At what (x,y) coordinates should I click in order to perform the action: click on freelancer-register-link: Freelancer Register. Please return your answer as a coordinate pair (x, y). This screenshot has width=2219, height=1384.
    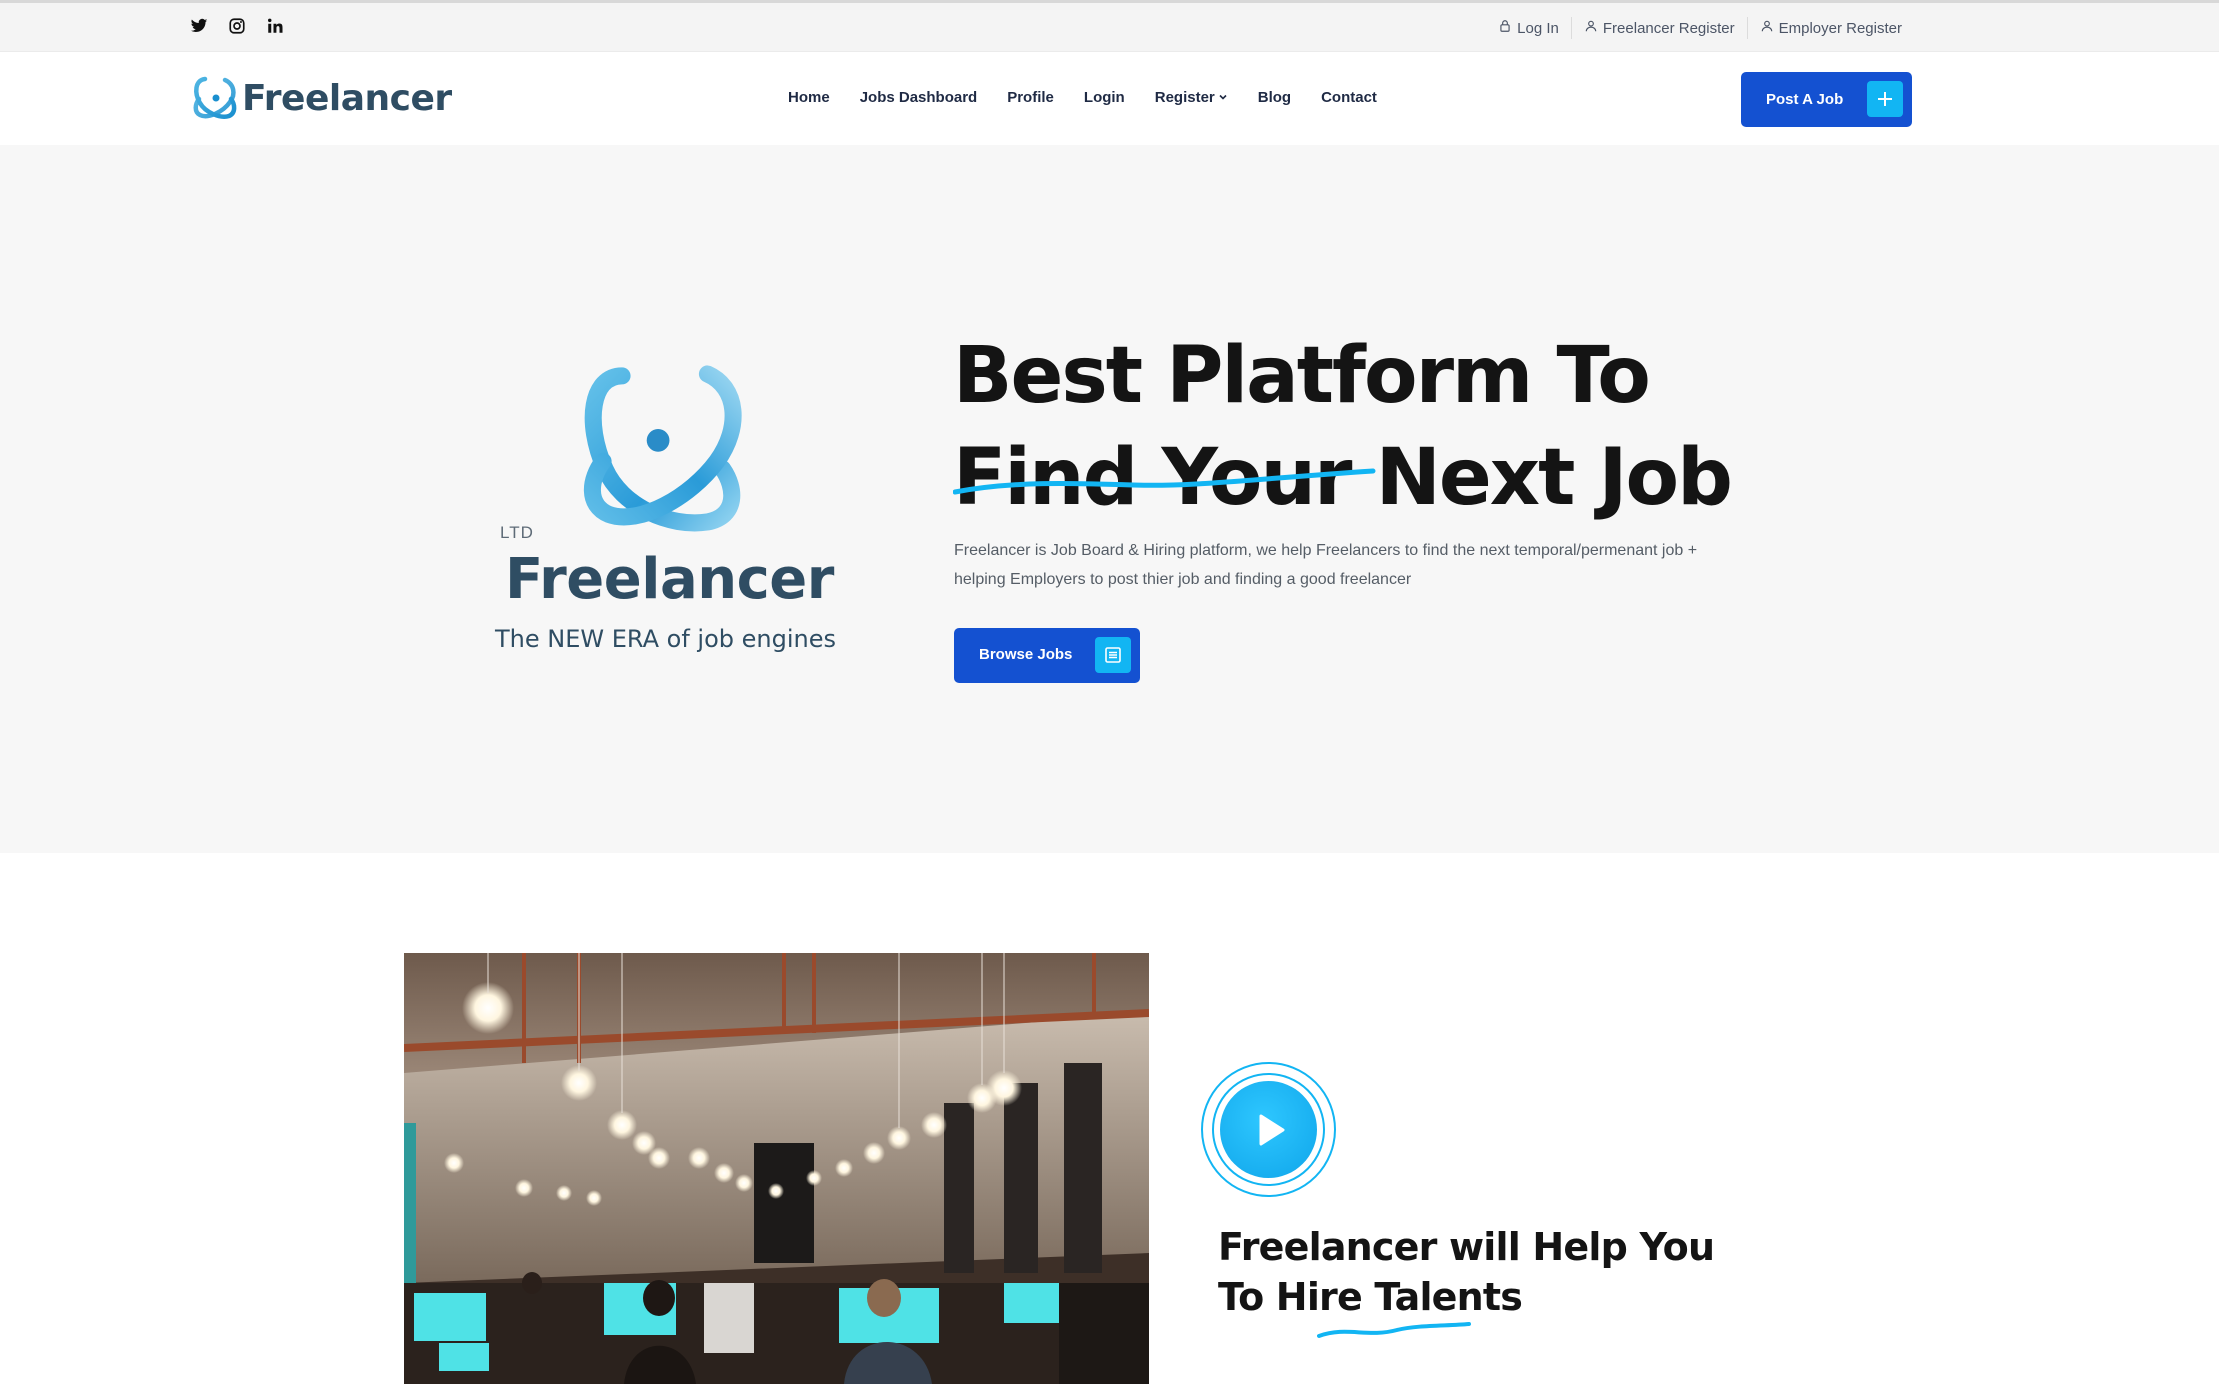
    Looking at the image, I should click on (1658, 28).